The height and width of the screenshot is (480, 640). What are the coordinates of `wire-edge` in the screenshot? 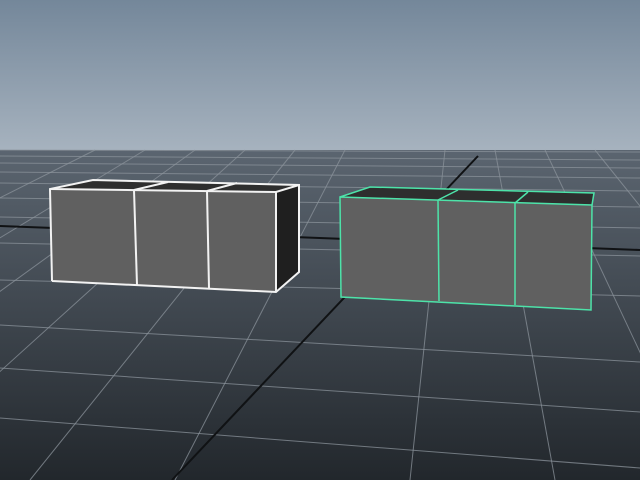 It's located at (438, 250).